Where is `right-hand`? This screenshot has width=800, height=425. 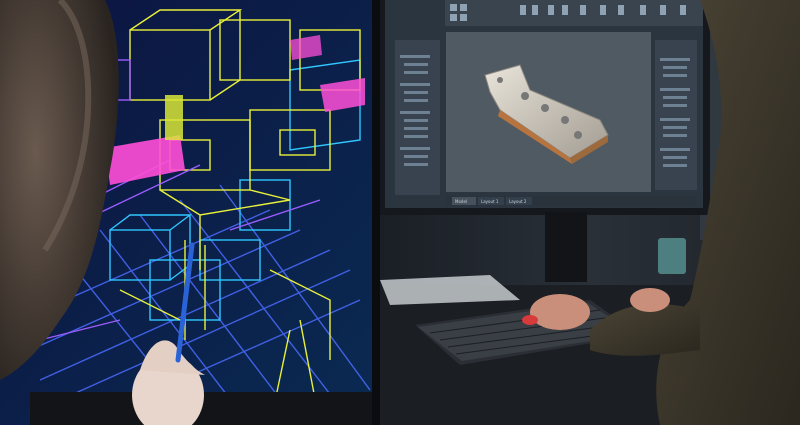 right-hand is located at coordinates (560, 312).